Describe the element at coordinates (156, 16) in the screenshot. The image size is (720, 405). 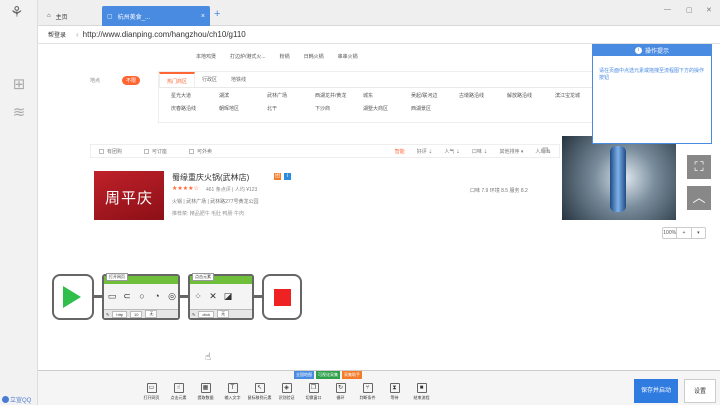
I see `tab-active: ▢ 杭州美食_... ×` at that location.